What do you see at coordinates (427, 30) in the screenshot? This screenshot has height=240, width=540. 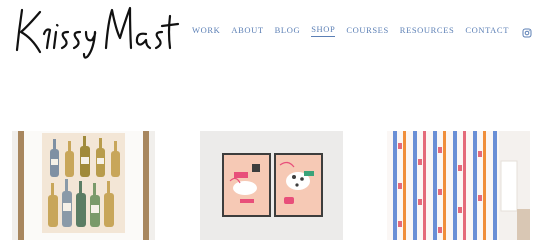 I see `nav-resources: RESOURCES` at bounding box center [427, 30].